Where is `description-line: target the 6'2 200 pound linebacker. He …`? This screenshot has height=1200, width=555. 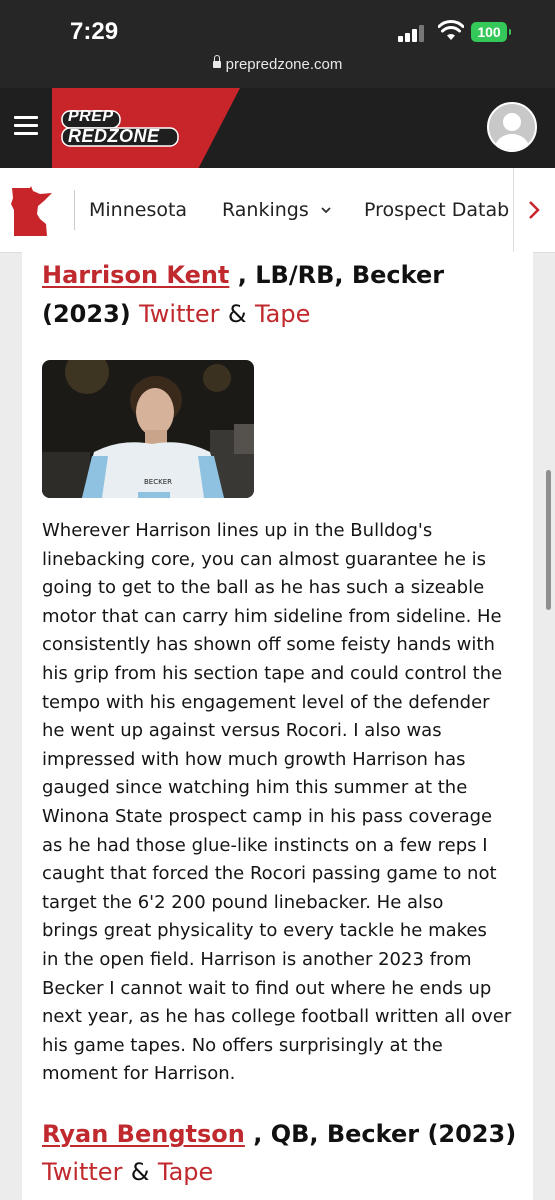 description-line: target the 6'2 200 pound linebacker. He … is located at coordinates (243, 902).